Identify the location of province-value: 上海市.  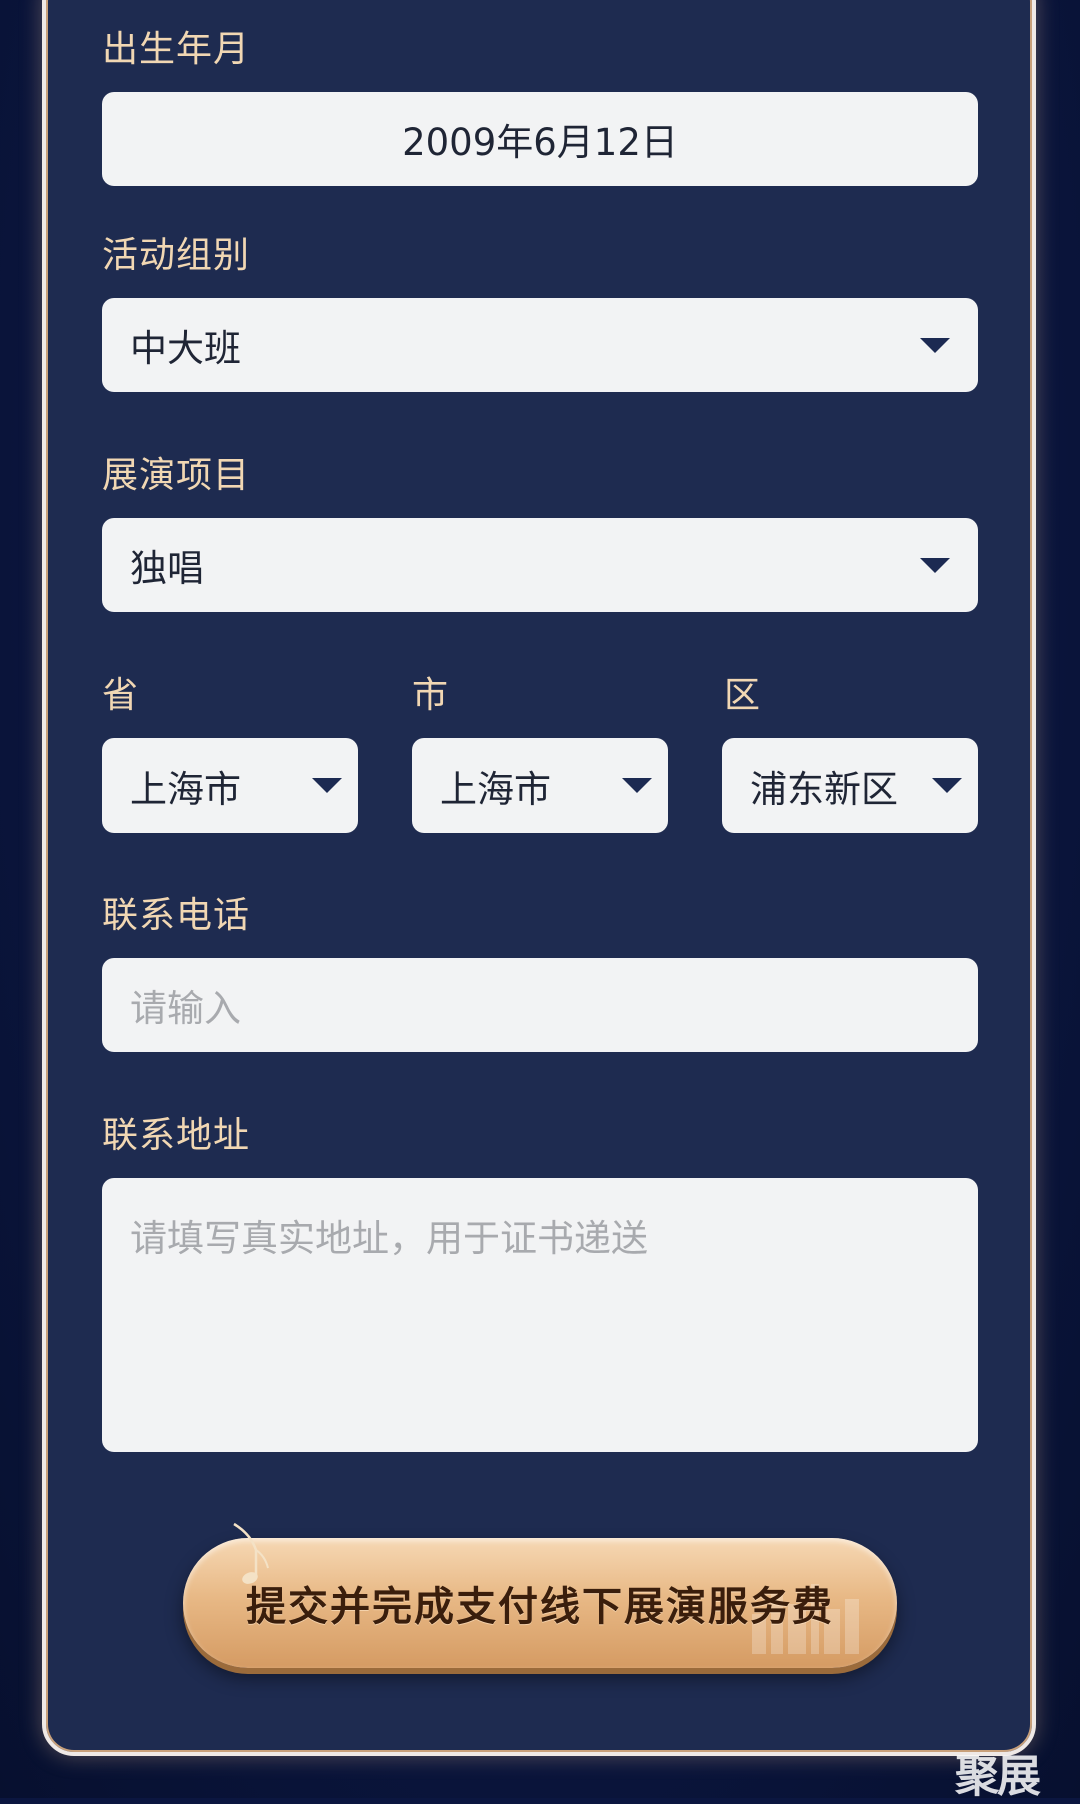
(185, 789).